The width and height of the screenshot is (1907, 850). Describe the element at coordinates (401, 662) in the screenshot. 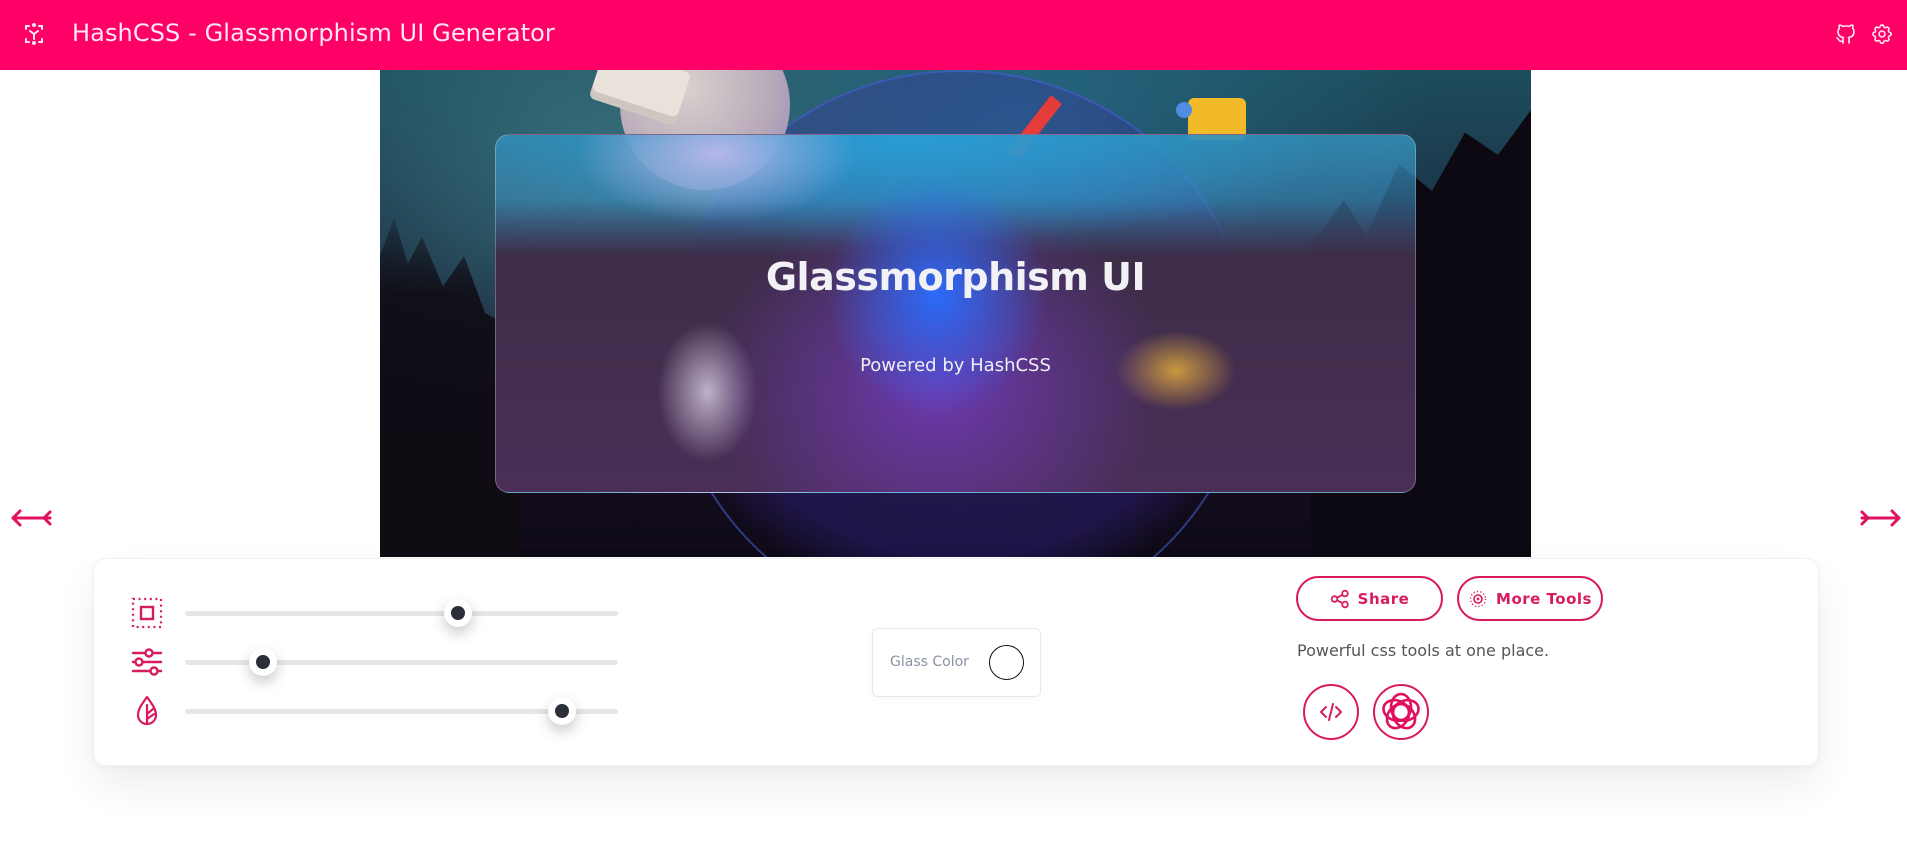

I see `transparency-slider` at that location.